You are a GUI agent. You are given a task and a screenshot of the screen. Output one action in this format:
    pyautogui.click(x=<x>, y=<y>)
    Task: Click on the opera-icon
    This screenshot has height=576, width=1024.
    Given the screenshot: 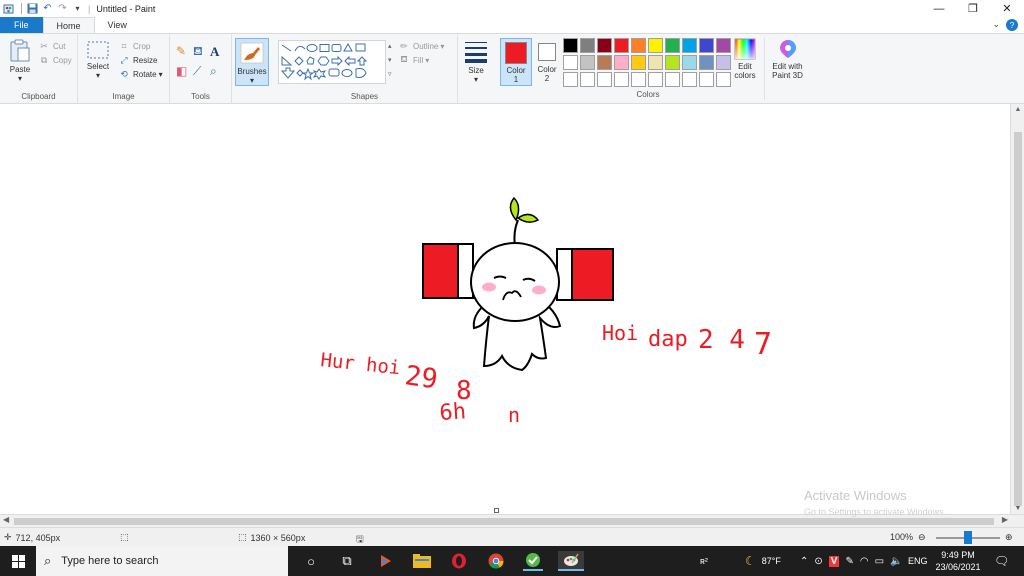 What is the action you would take?
    pyautogui.click(x=459, y=561)
    